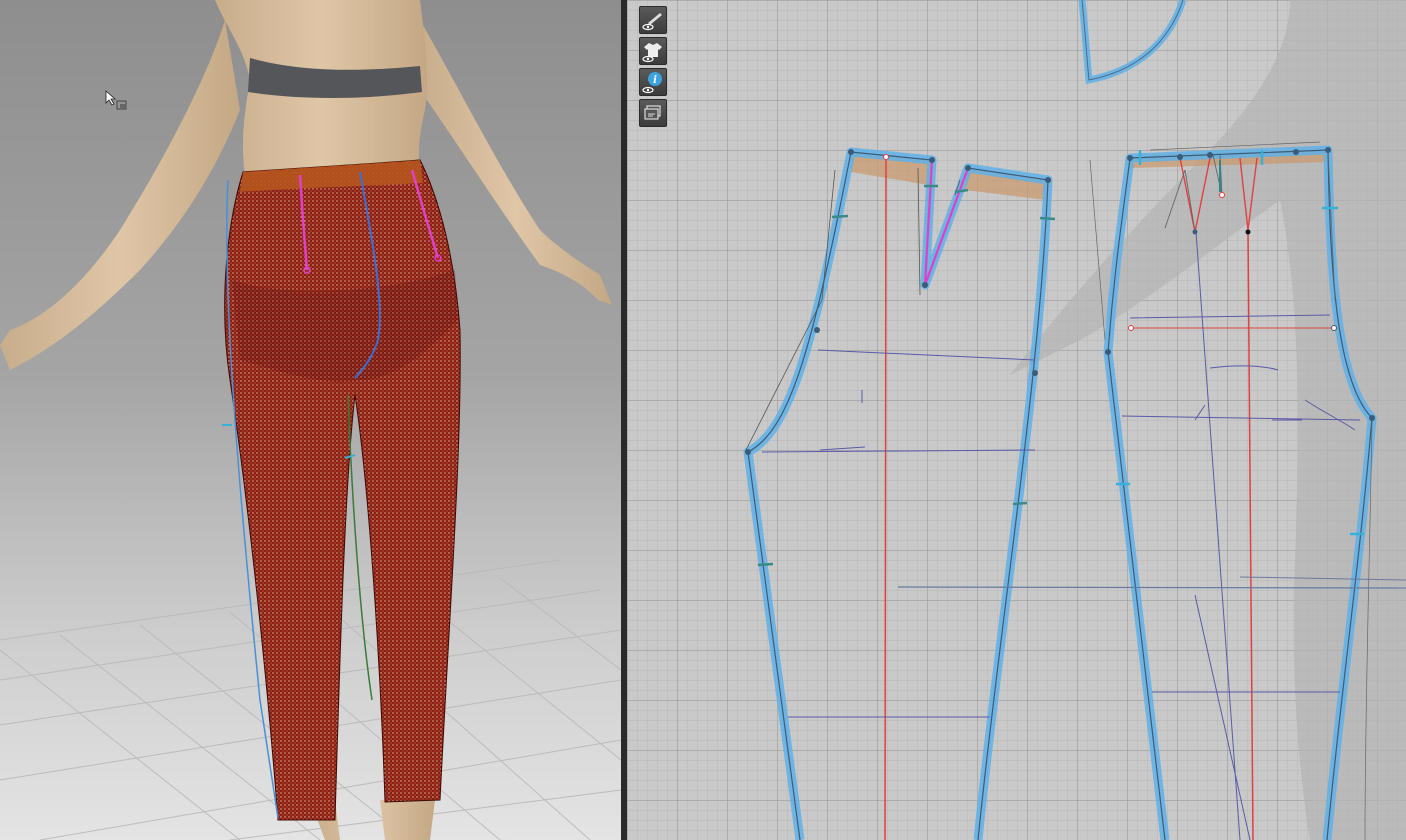 The width and height of the screenshot is (1406, 840). What do you see at coordinates (120, 195) in the screenshot?
I see `avatar-left-arm` at bounding box center [120, 195].